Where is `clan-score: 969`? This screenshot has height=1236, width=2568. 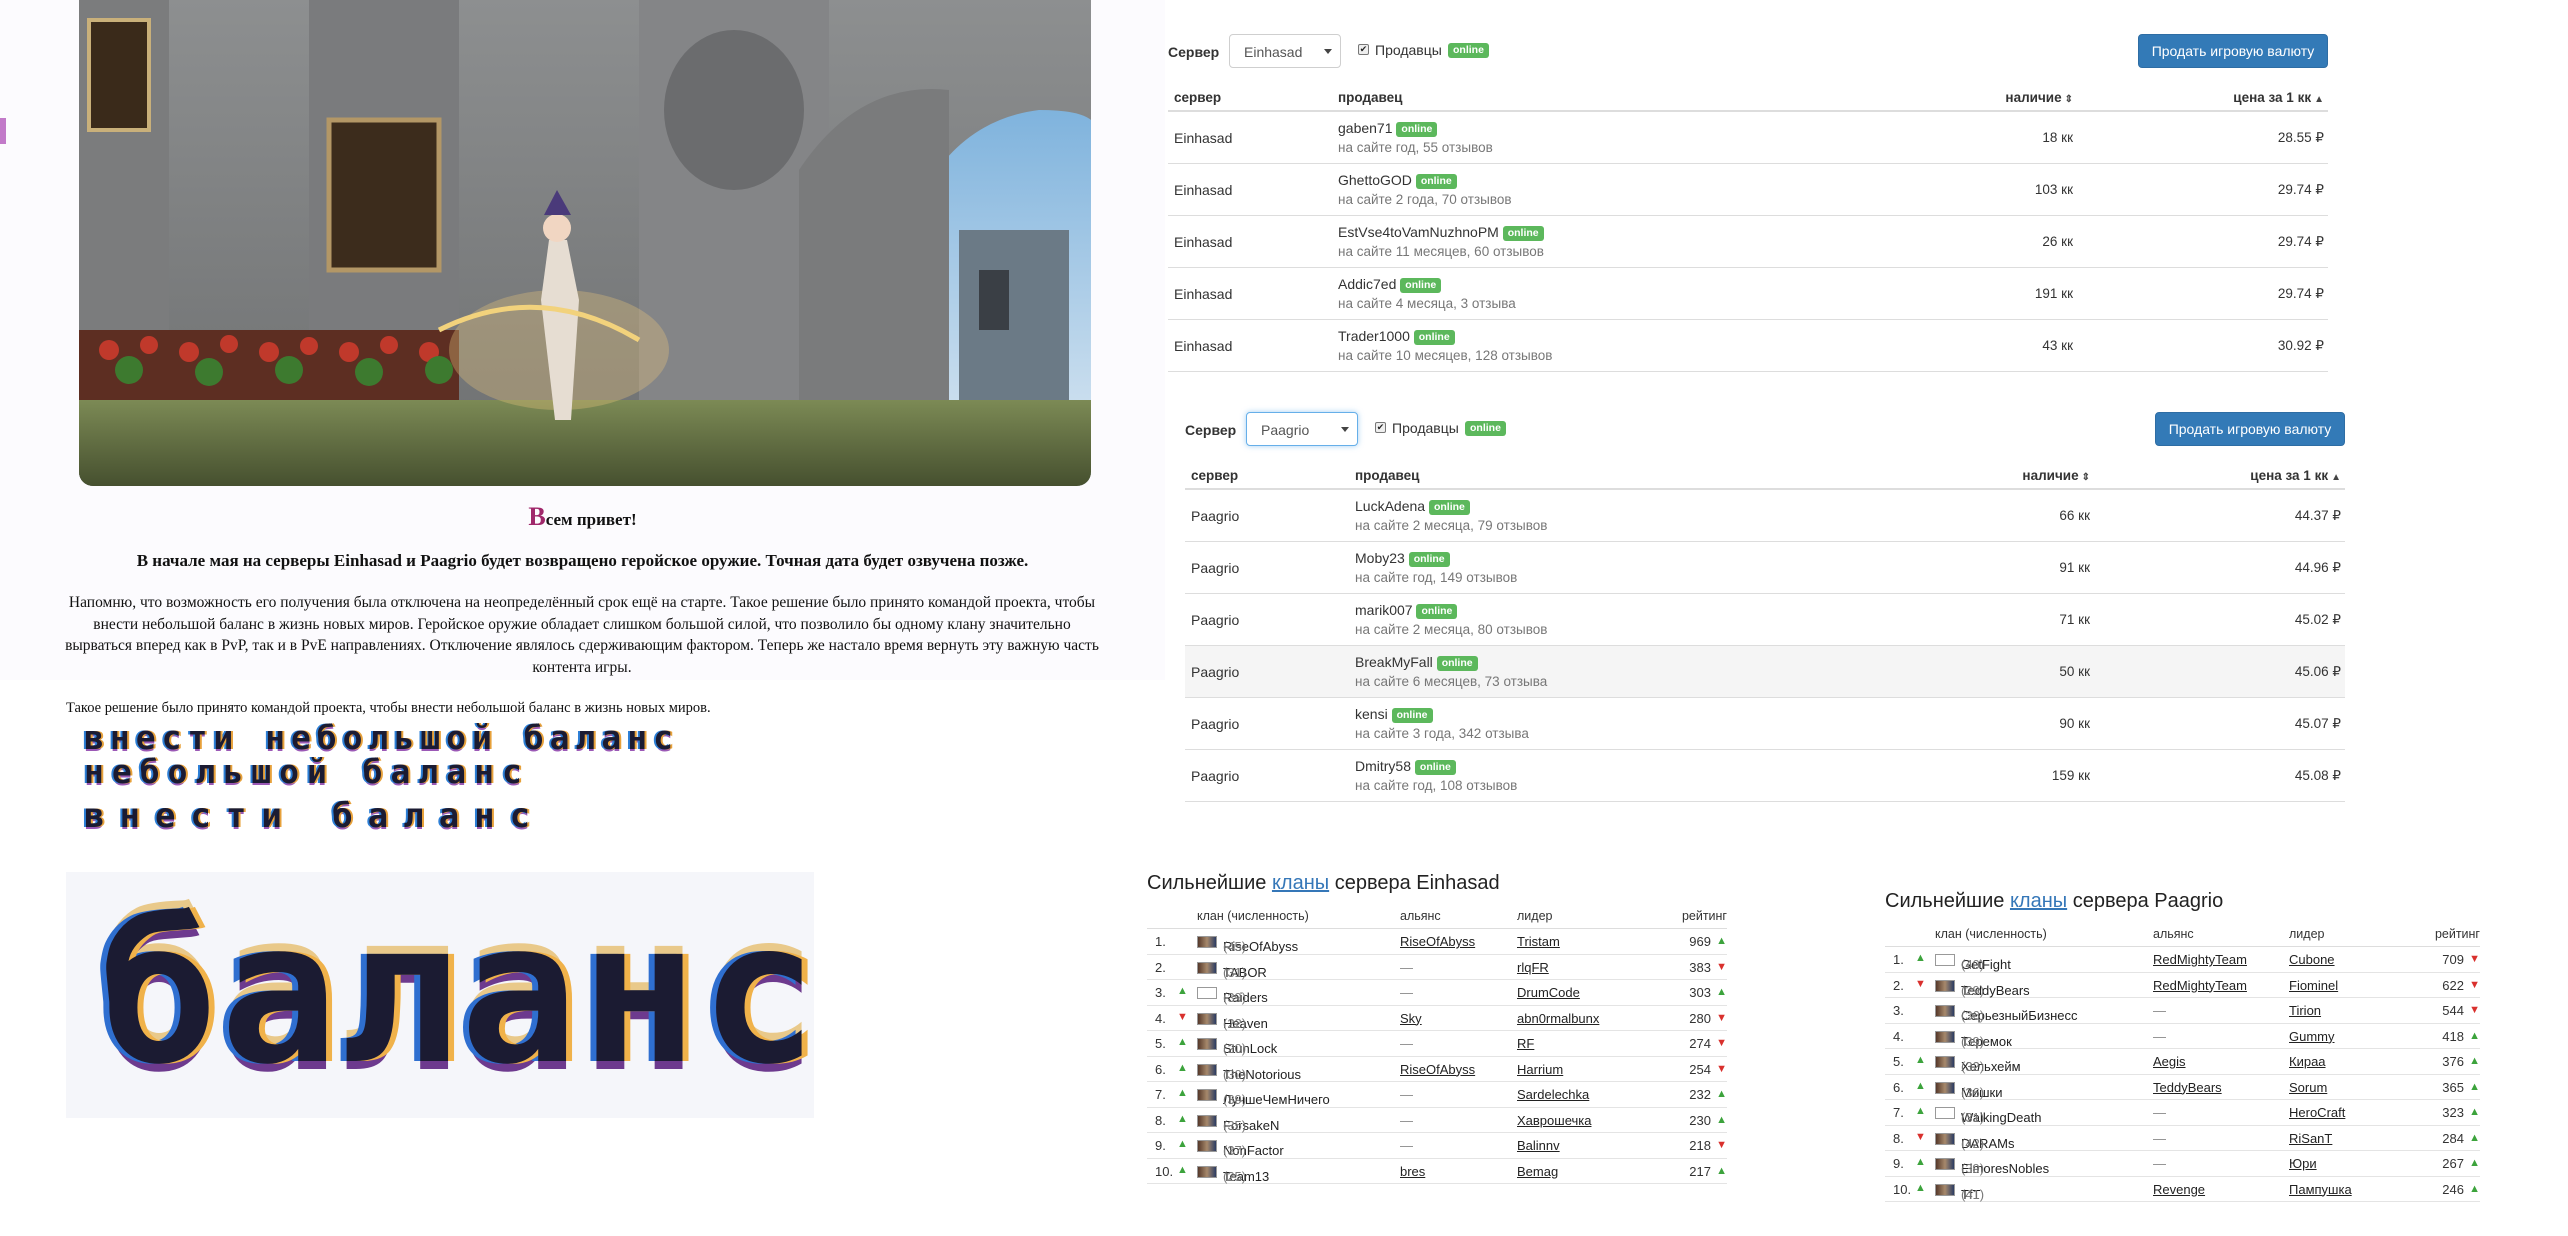
clan-score: 969 is located at coordinates (1700, 941).